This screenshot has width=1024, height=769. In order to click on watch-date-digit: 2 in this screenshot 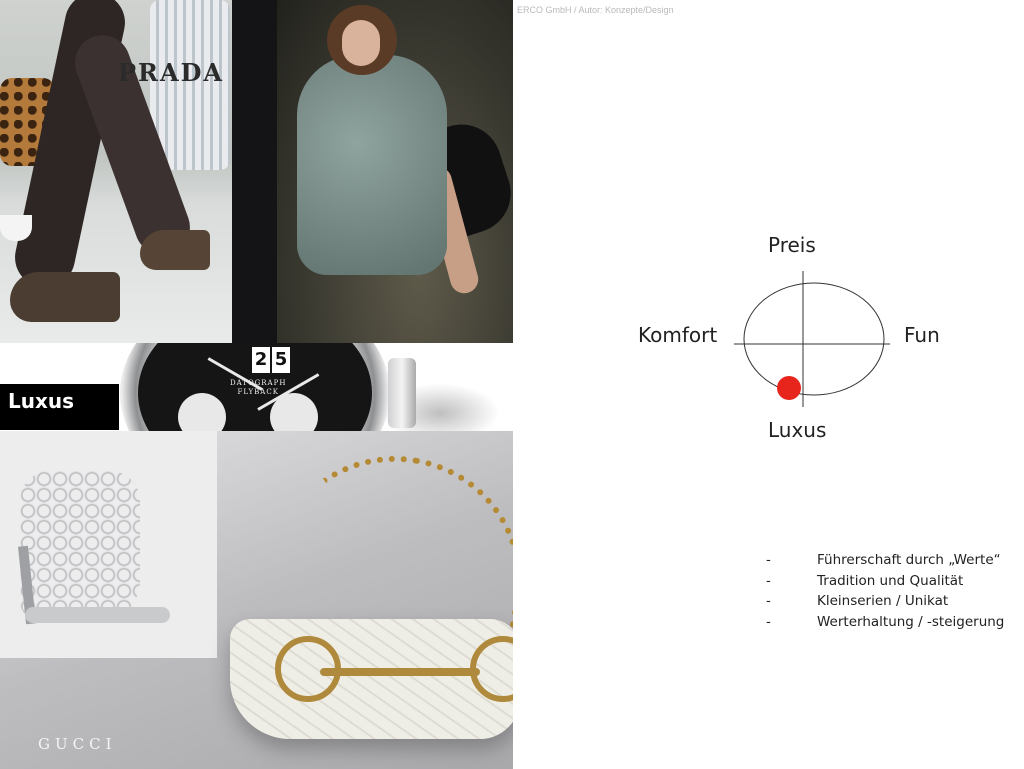, I will do `click(261, 360)`.